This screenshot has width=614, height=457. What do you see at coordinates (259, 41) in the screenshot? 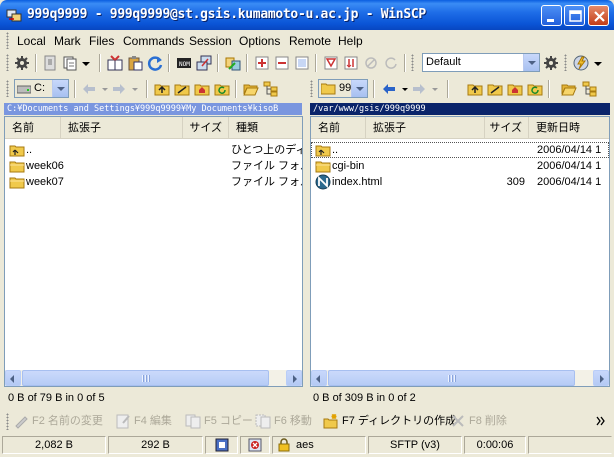
I see `menu-options: Options` at bounding box center [259, 41].